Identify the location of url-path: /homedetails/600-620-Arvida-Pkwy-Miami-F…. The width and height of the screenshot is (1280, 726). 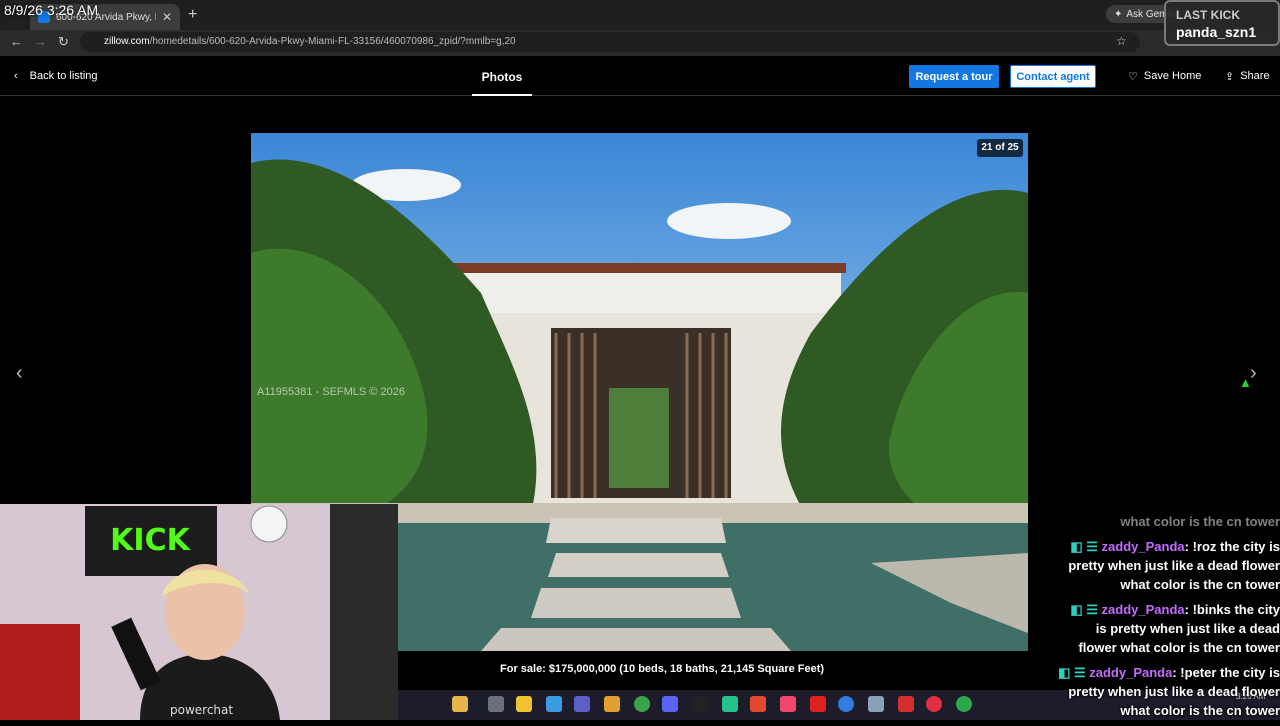
(332, 41).